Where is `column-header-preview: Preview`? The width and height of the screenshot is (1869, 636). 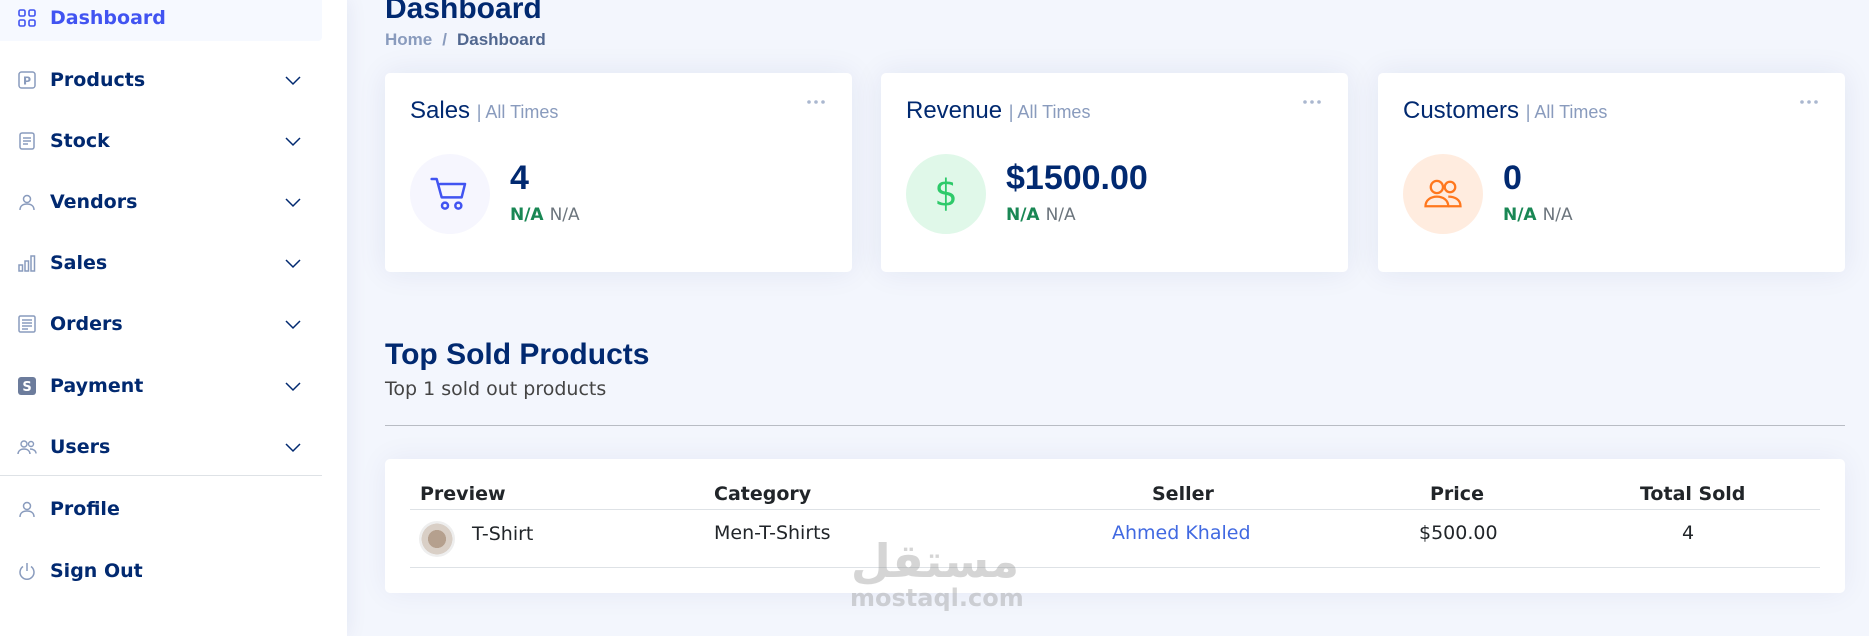
column-header-preview: Preview is located at coordinates (463, 494).